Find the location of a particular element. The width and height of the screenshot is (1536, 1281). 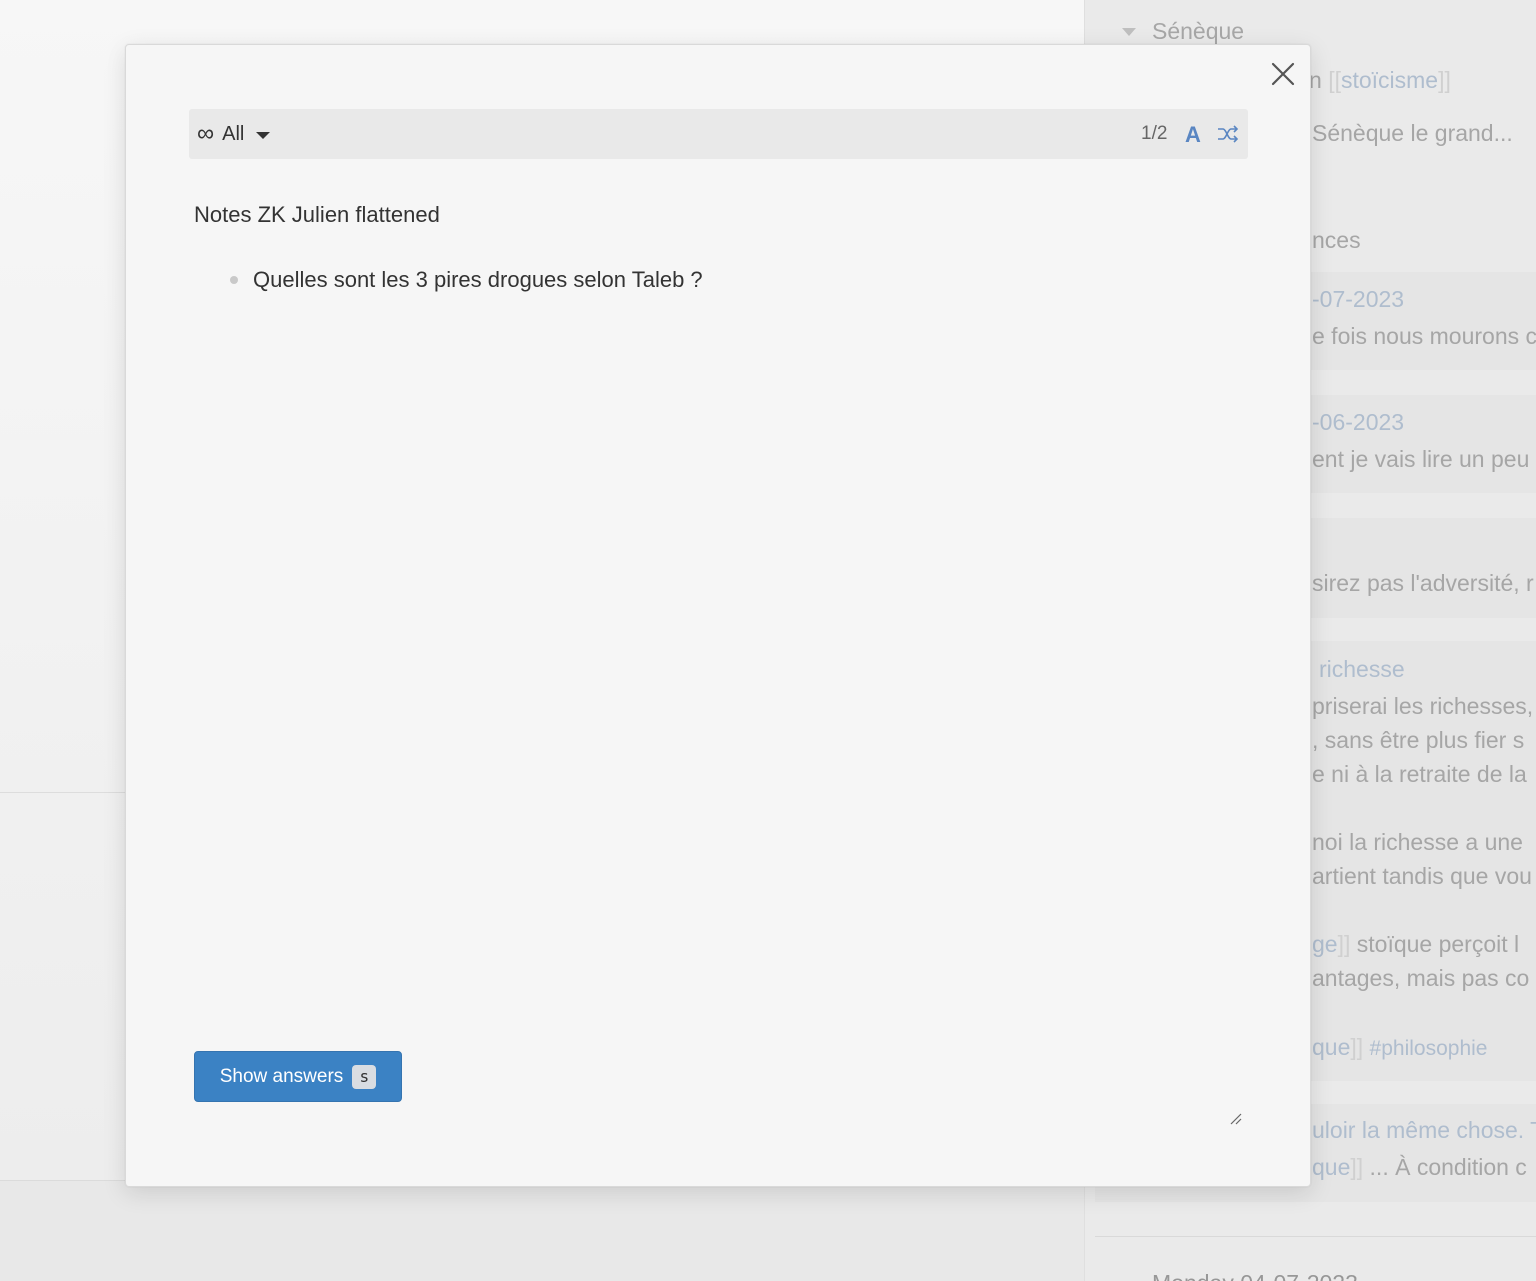

infinity-icon: ∞ is located at coordinates (206, 133).